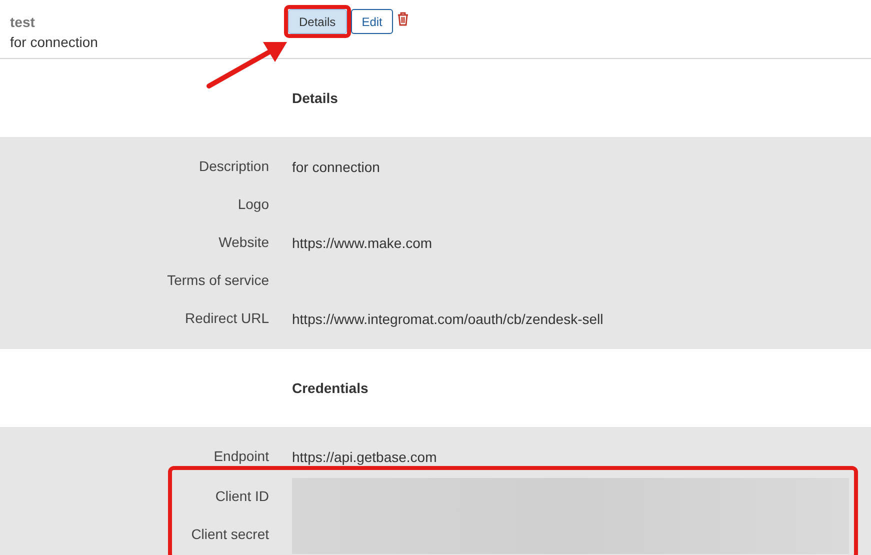 This screenshot has height=555, width=871. Describe the element at coordinates (54, 42) in the screenshot. I see `item-subtitle: for connection` at that location.